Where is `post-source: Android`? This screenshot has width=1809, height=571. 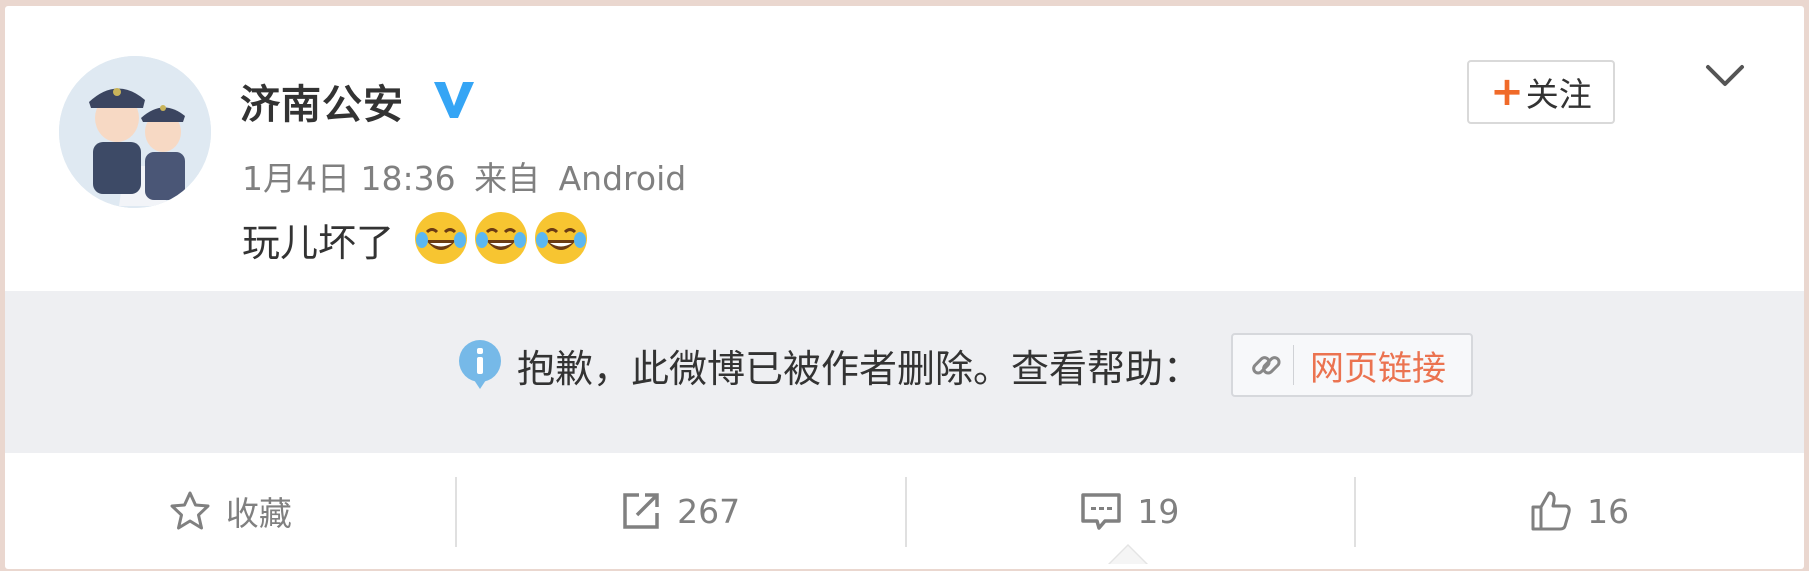
post-source: Android is located at coordinates (622, 178).